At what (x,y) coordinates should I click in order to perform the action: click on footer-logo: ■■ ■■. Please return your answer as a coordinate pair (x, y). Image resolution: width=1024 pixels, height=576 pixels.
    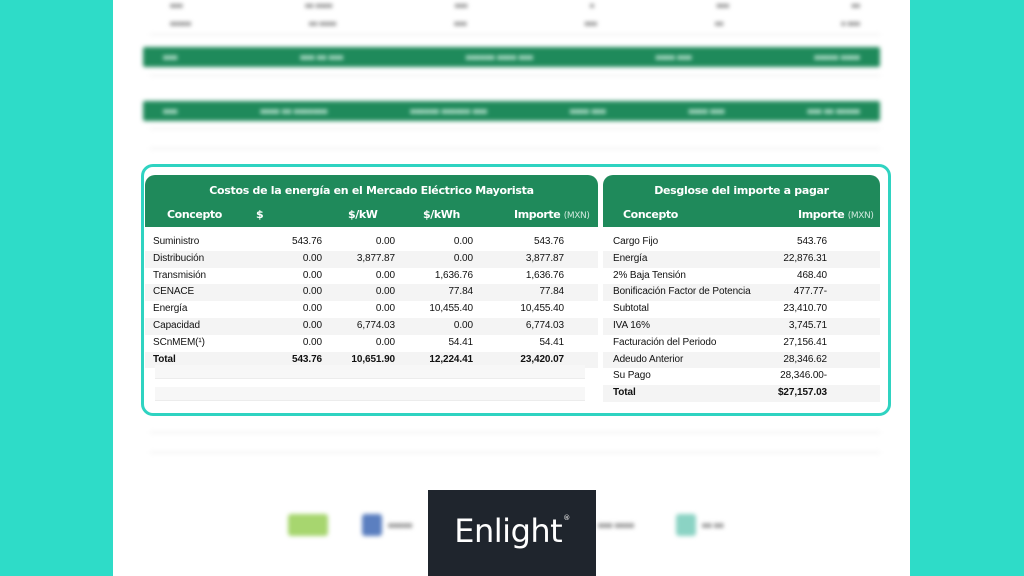
    Looking at the image, I should click on (700, 525).